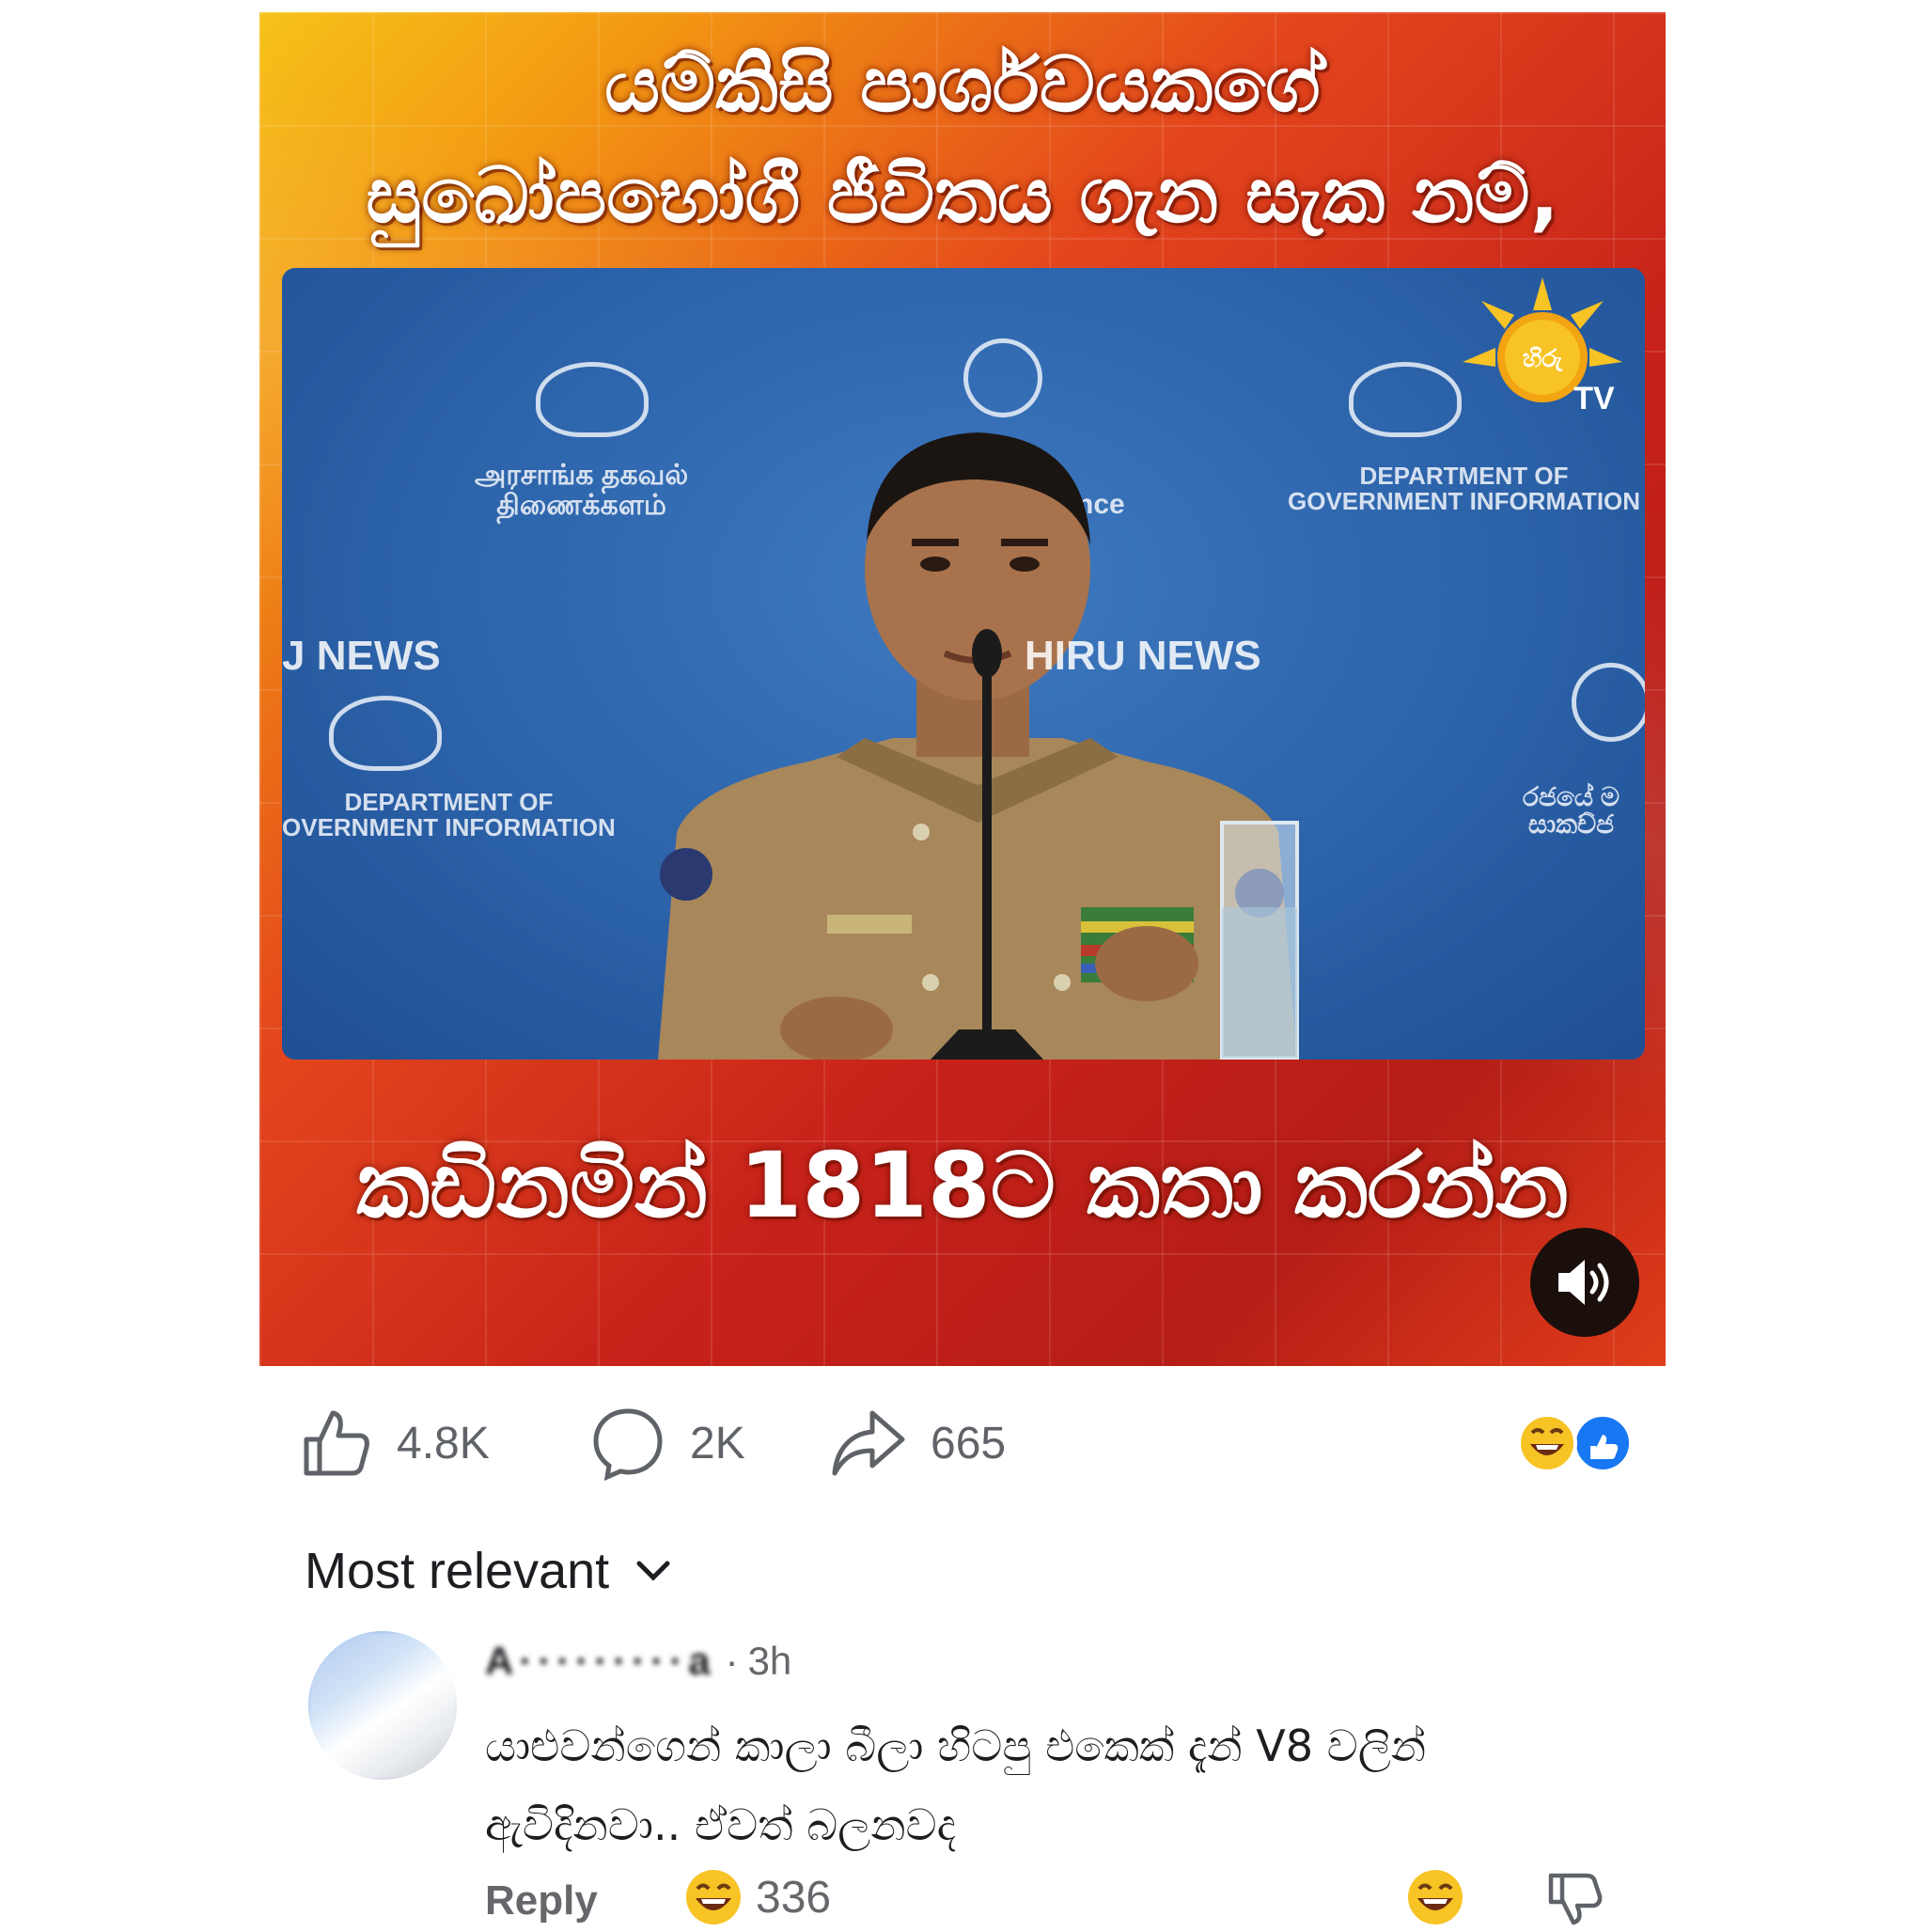  Describe the element at coordinates (978, 746) in the screenshot. I see `speaker-figure` at that location.